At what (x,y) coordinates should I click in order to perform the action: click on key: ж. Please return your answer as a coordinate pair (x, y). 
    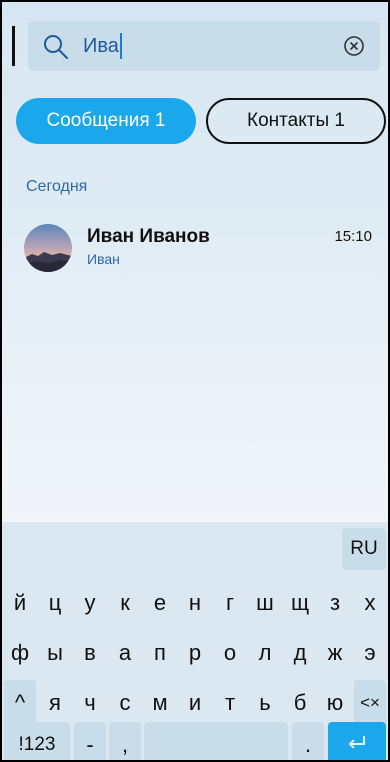
    Looking at the image, I should click on (335, 653).